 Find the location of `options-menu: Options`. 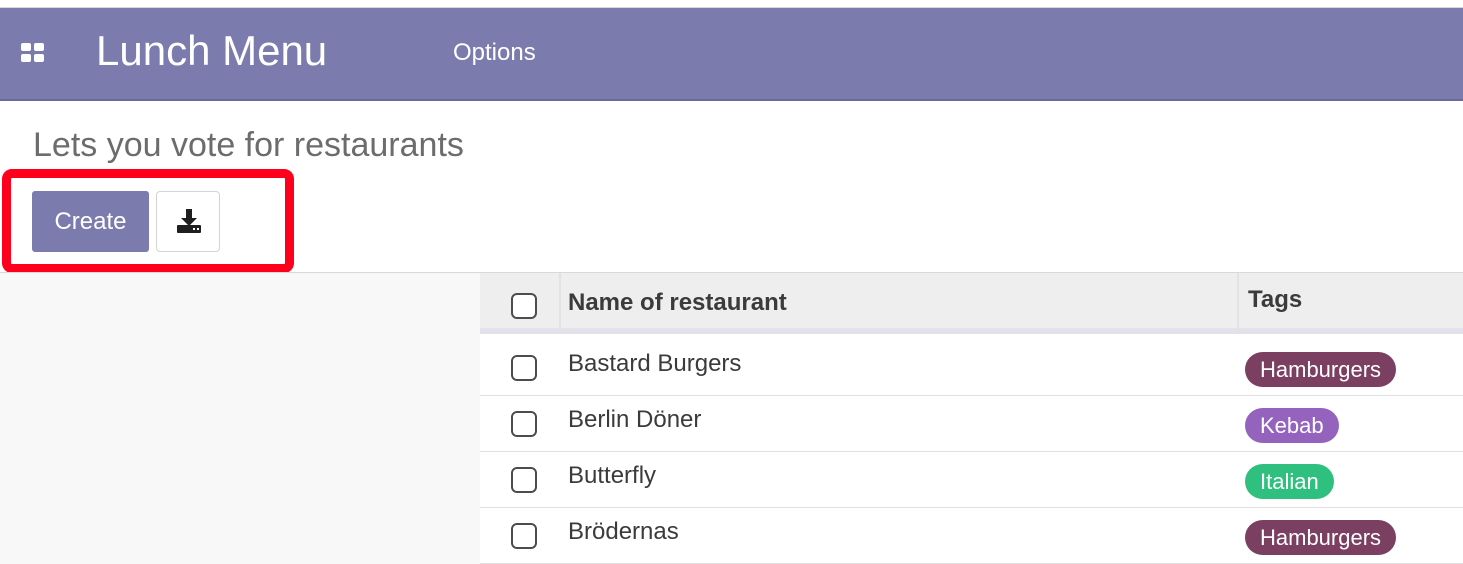

options-menu: Options is located at coordinates (494, 53).